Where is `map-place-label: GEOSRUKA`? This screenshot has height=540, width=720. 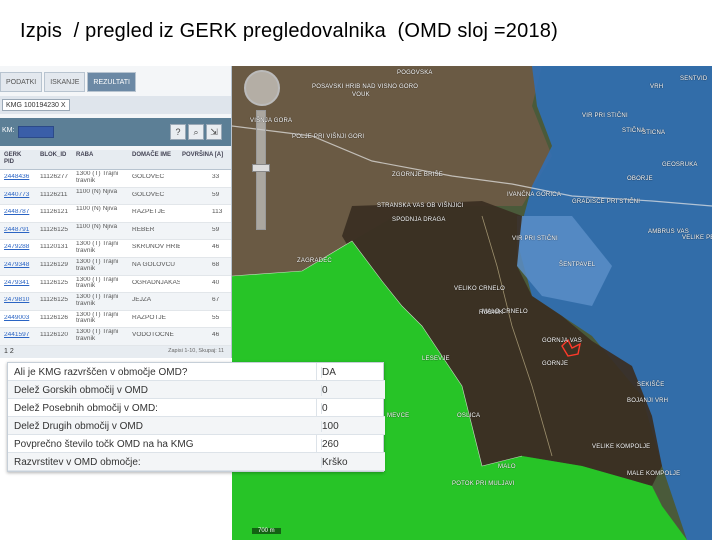
map-place-label: GEOSRUKA is located at coordinates (680, 165).